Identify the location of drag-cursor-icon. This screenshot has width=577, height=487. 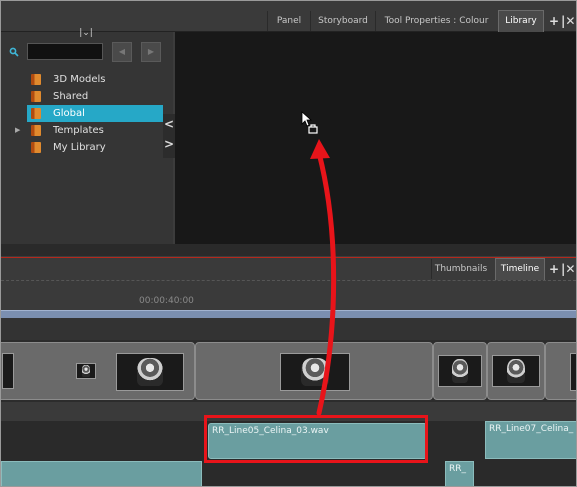
(309, 122).